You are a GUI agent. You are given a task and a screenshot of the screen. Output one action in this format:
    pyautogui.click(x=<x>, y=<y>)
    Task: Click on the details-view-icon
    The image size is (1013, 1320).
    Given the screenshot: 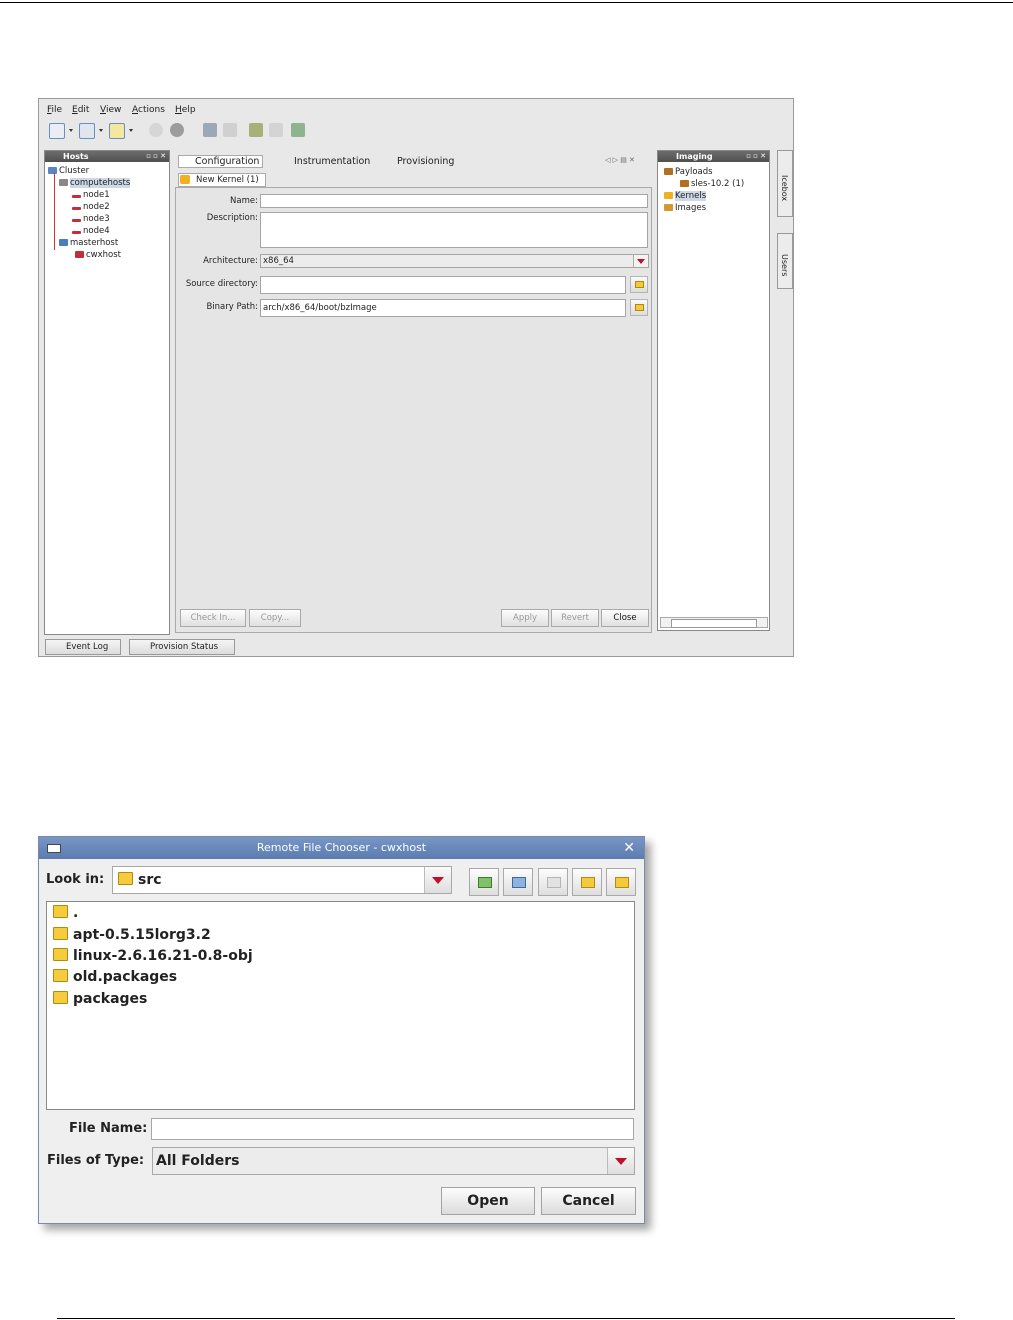 What is the action you would take?
    pyautogui.click(x=622, y=882)
    